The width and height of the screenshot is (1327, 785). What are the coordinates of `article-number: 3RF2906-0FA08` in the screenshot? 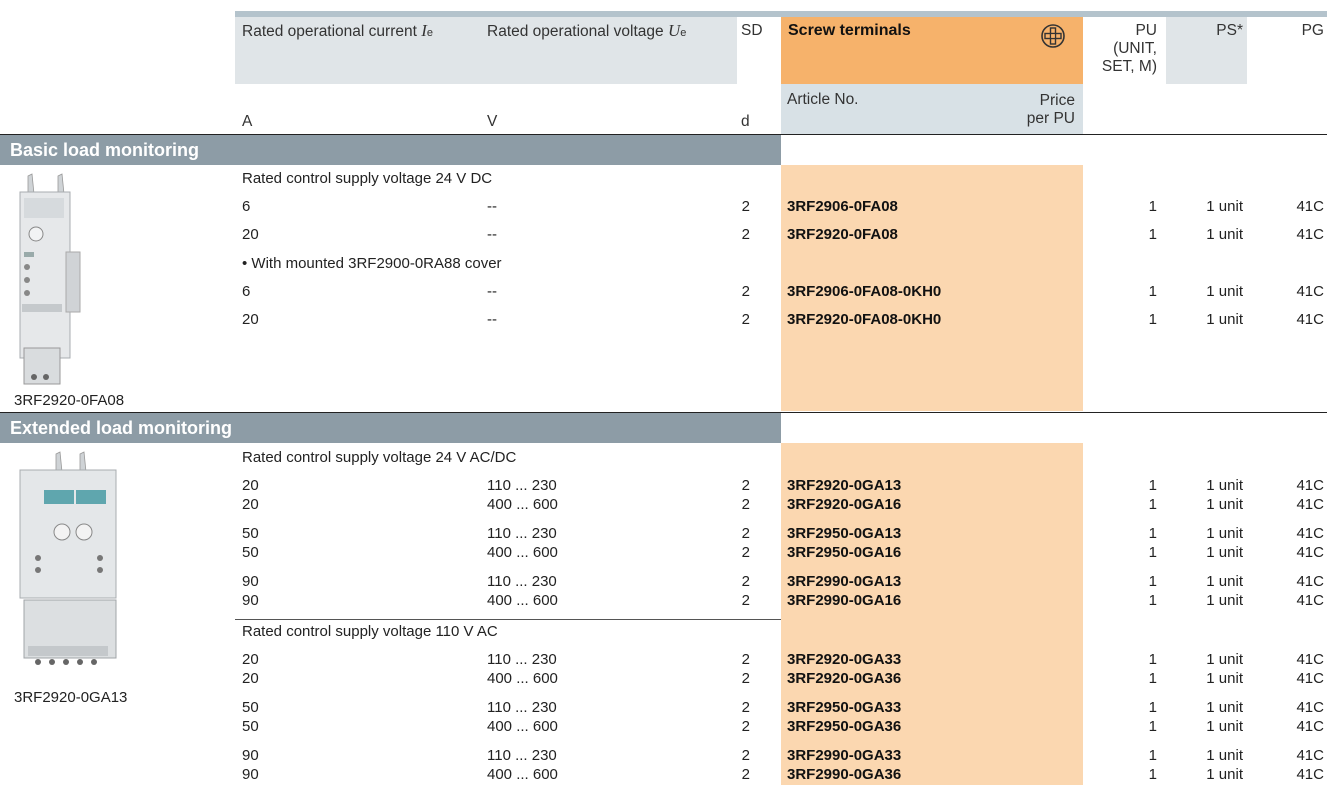 It's located at (842, 206).